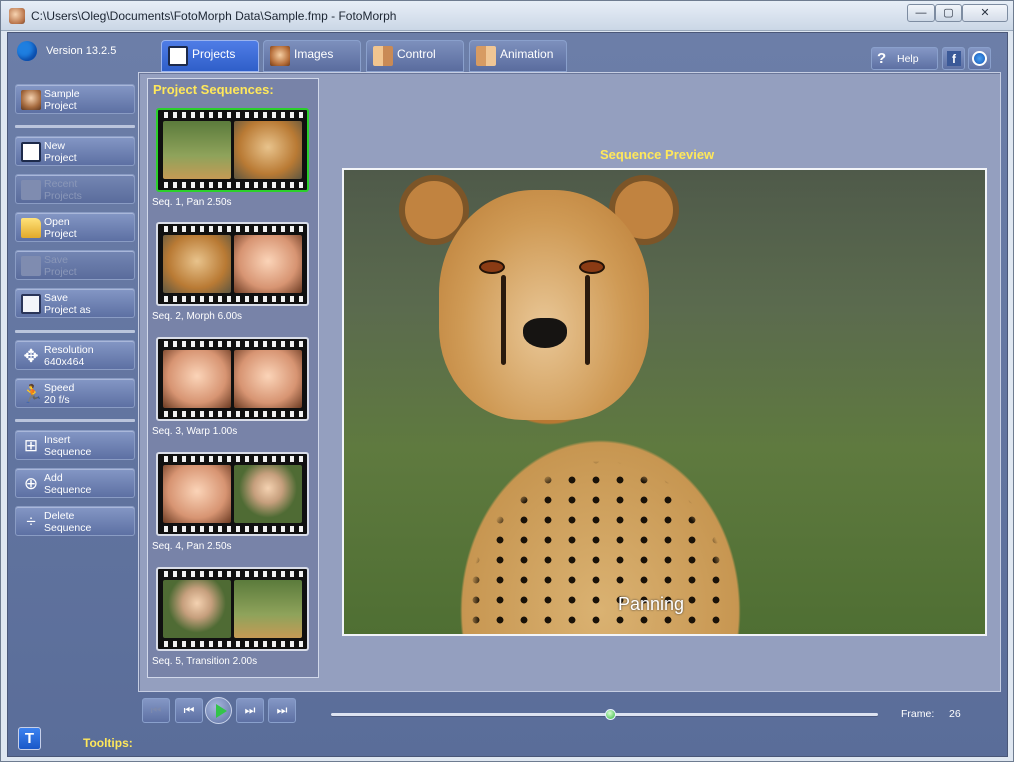  I want to click on preview-overlay-text: Panning, so click(651, 604).